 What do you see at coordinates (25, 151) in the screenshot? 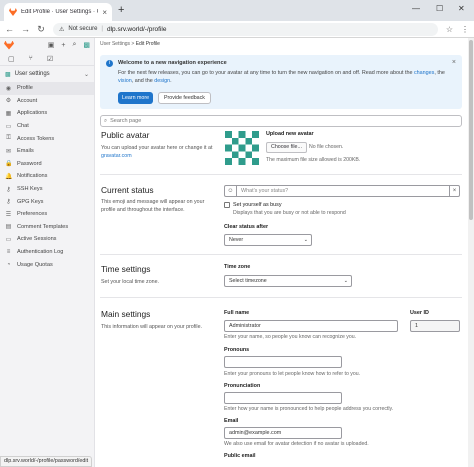
I see `sidebar-item-label: Emails` at bounding box center [25, 151].